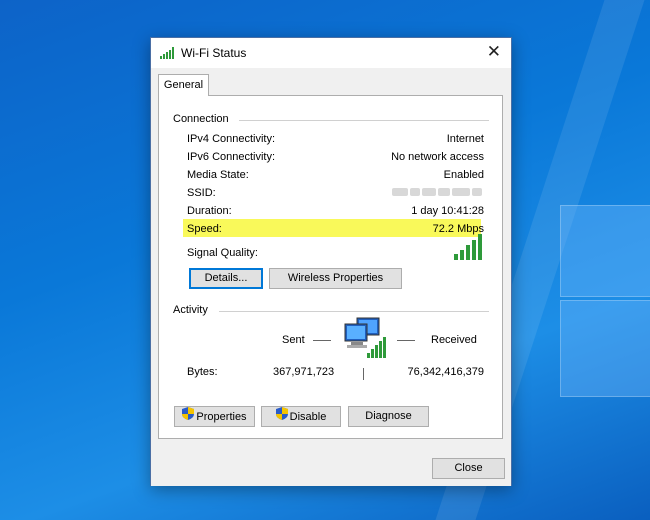  I want to click on title-bar: Wi-Fi Status ✕, so click(331, 53).